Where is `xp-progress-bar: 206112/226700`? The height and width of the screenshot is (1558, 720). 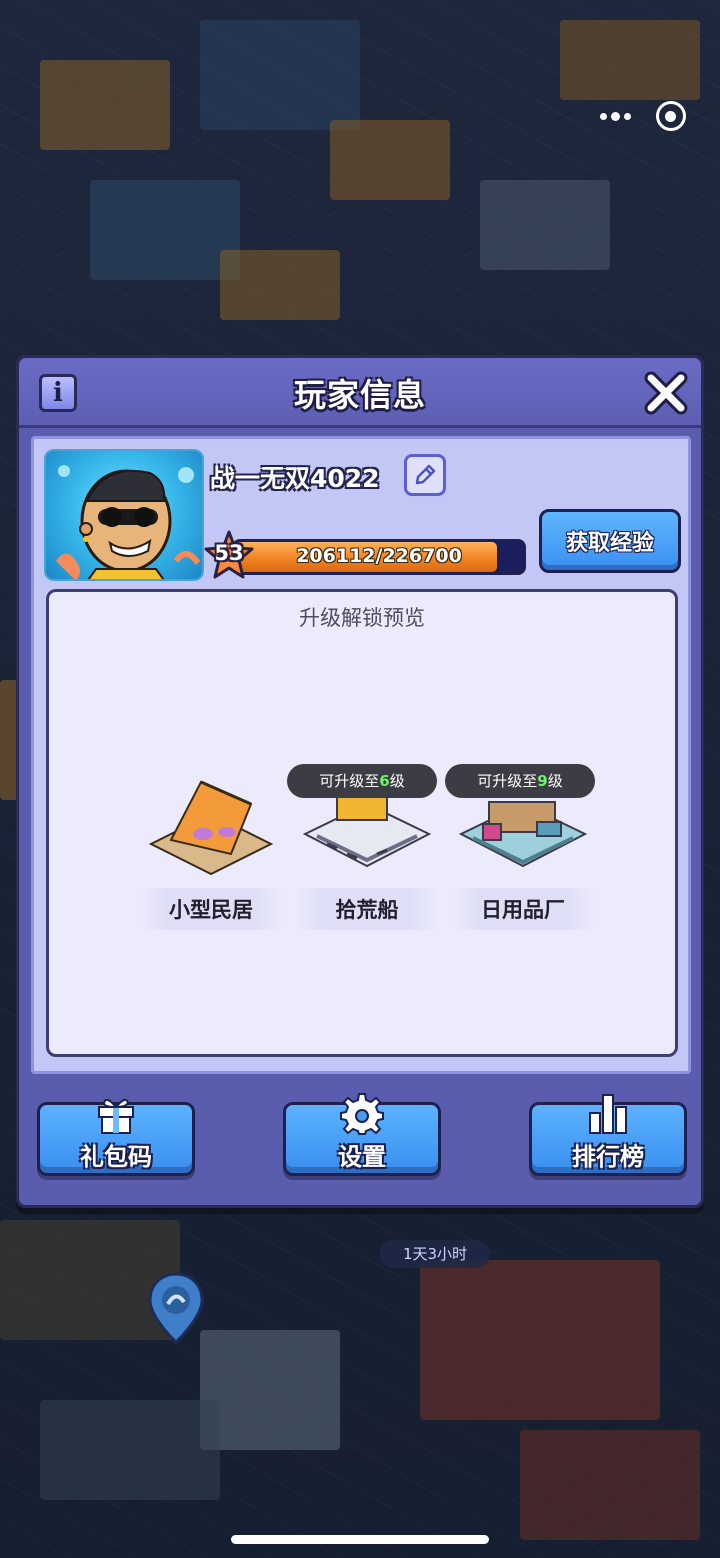 xp-progress-bar: 206112/226700 is located at coordinates (379, 557).